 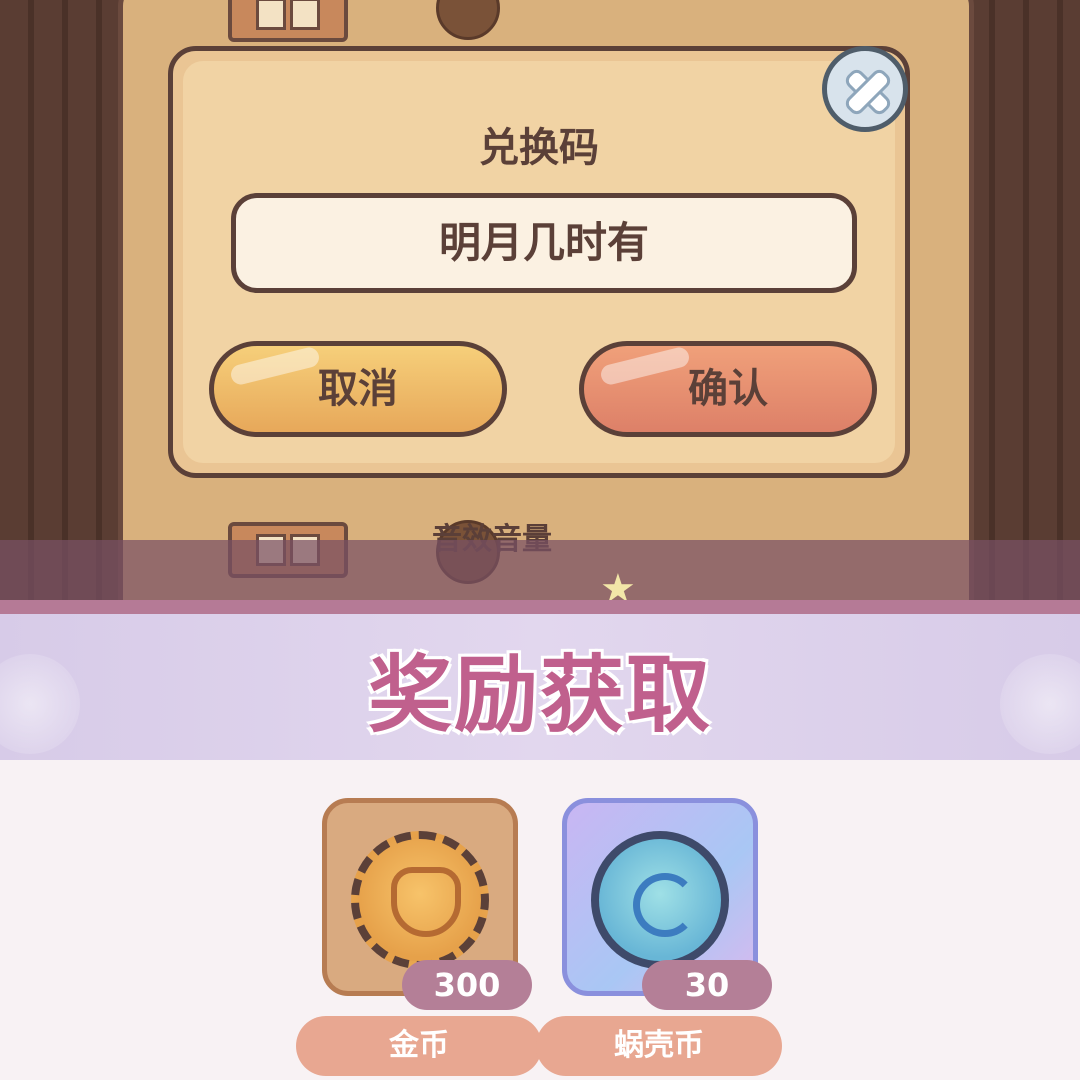 I want to click on confirm-button-label: 确认, so click(x=728, y=389).